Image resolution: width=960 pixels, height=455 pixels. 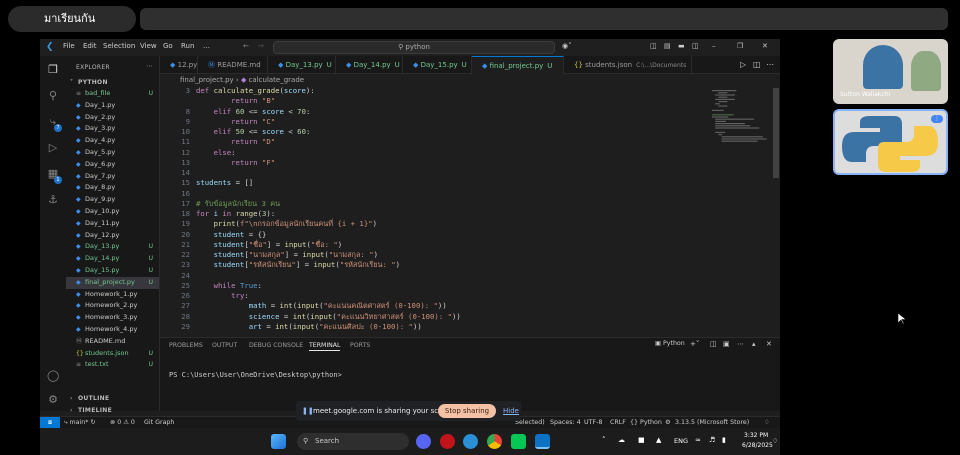 What do you see at coordinates (447, 441) in the screenshot?
I see `opera-icon` at bounding box center [447, 441].